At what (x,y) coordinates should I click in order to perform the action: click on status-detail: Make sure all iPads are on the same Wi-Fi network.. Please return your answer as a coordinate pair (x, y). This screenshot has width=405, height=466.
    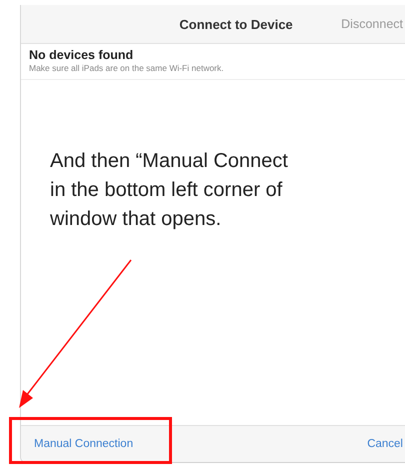
    Looking at the image, I should click on (127, 68).